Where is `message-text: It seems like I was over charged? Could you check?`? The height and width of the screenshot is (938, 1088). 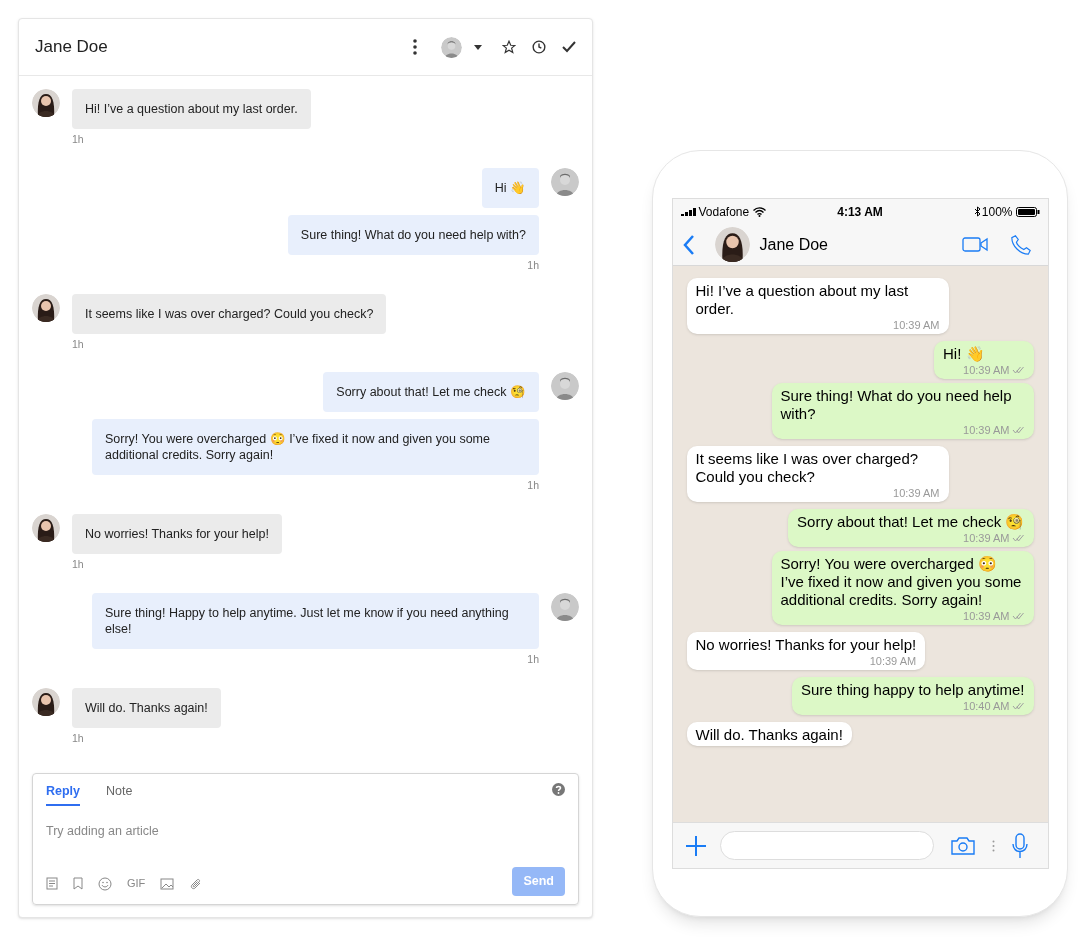 message-text: It seems like I was over charged? Could you check? is located at coordinates (807, 467).